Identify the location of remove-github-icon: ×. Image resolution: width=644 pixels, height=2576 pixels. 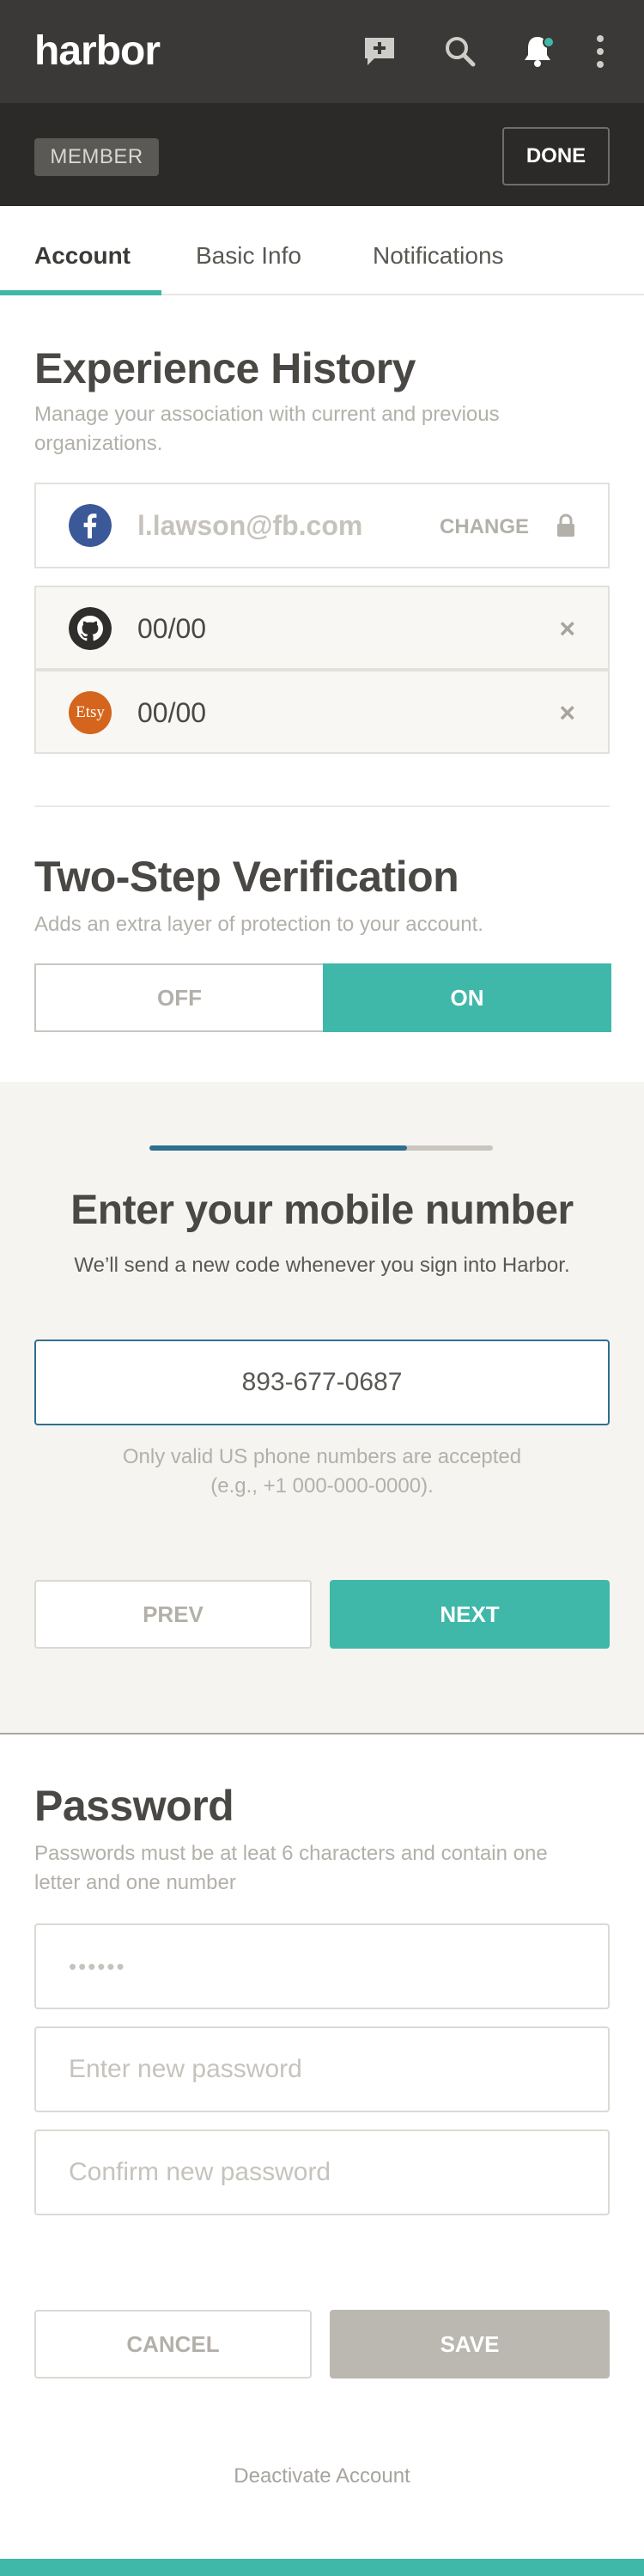
(567, 629).